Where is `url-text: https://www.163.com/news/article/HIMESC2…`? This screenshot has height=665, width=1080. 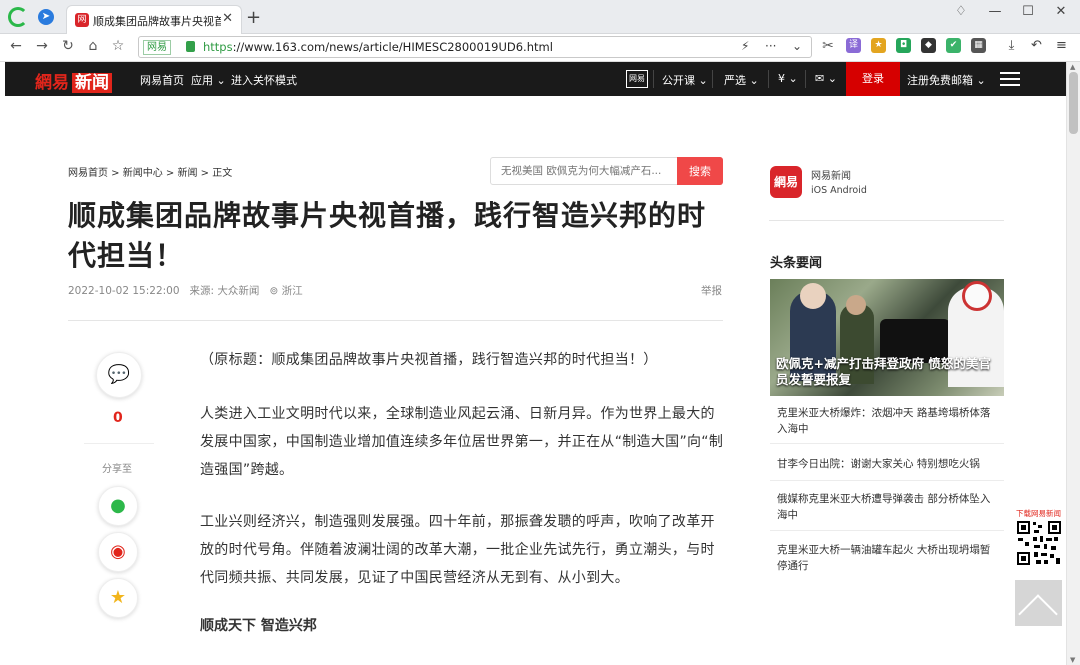 url-text: https://www.163.com/news/article/HIMESC2… is located at coordinates (378, 47).